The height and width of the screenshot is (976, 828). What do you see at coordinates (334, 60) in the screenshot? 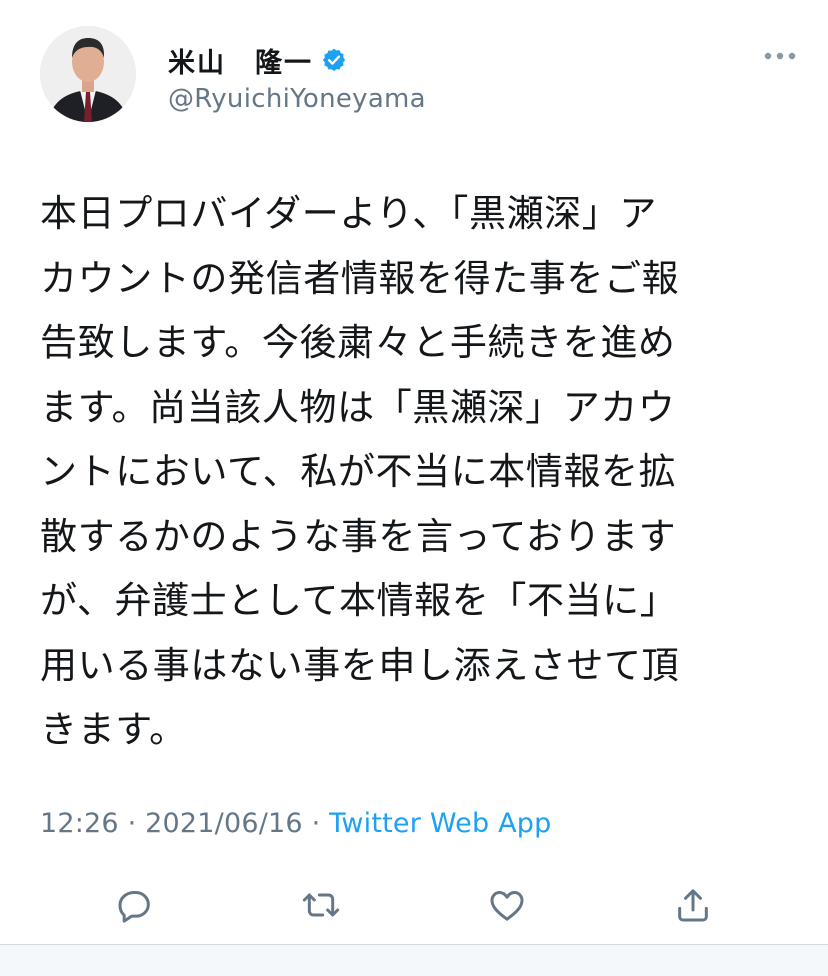
I see `verified-badge-icon` at bounding box center [334, 60].